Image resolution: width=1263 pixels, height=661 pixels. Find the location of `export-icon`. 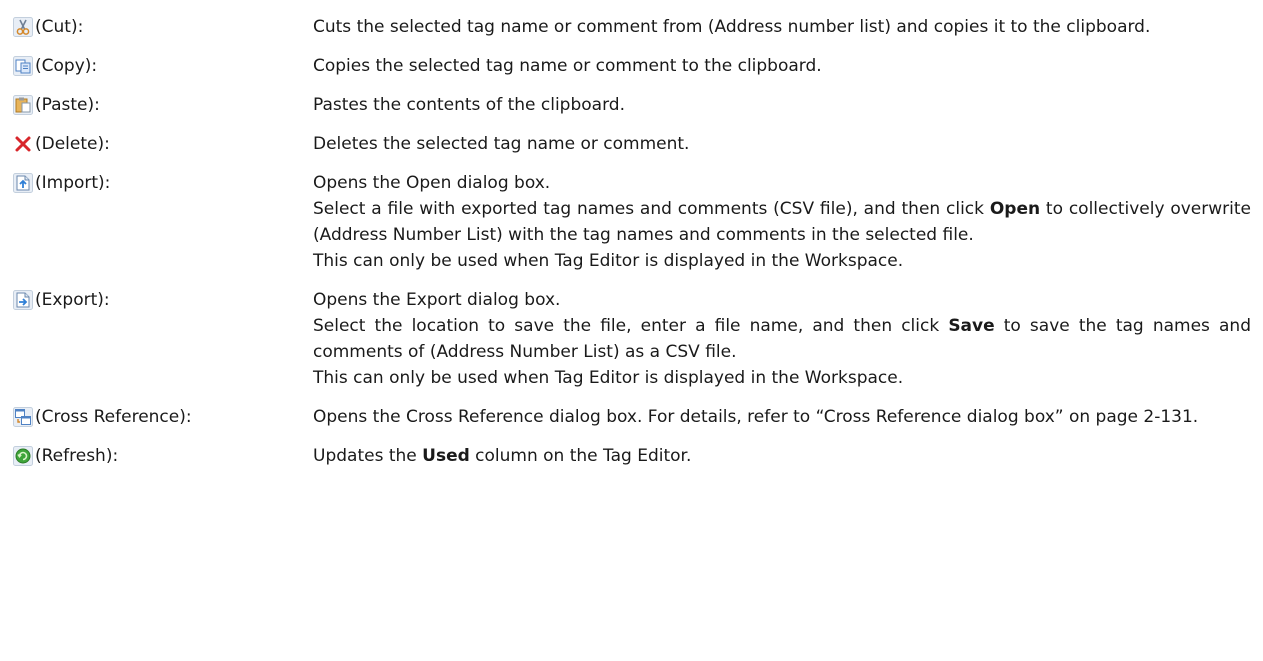

export-icon is located at coordinates (23, 300).